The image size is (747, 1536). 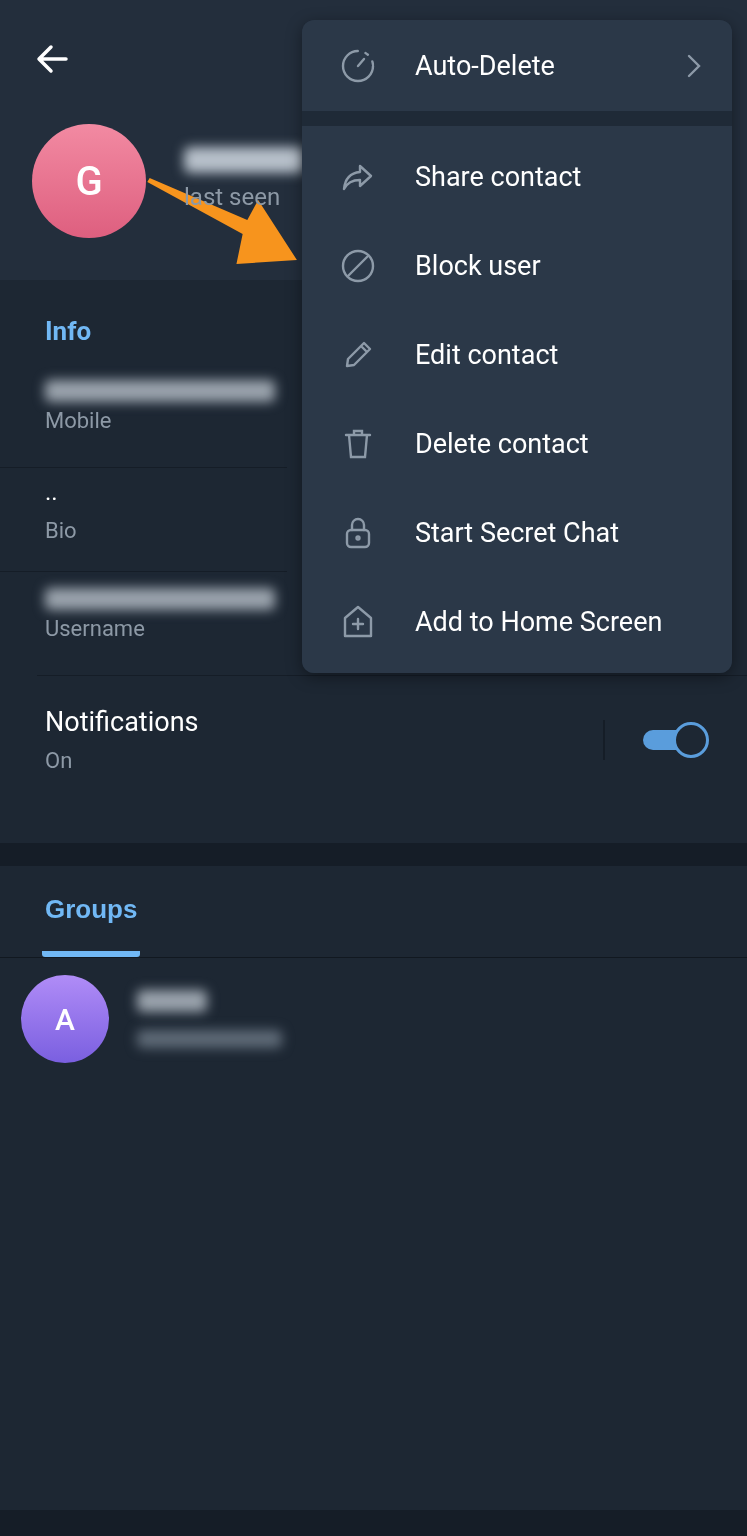 I want to click on menu-item: Add to Home Screen, so click(x=517, y=621).